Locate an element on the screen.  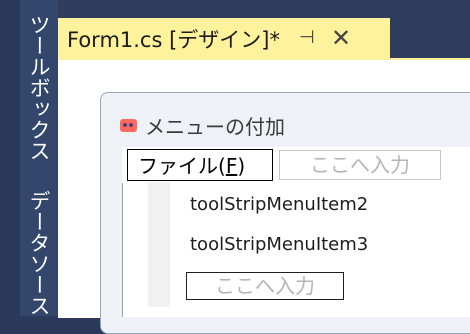
menu-type-here-input: ここへ入力 is located at coordinates (360, 165).